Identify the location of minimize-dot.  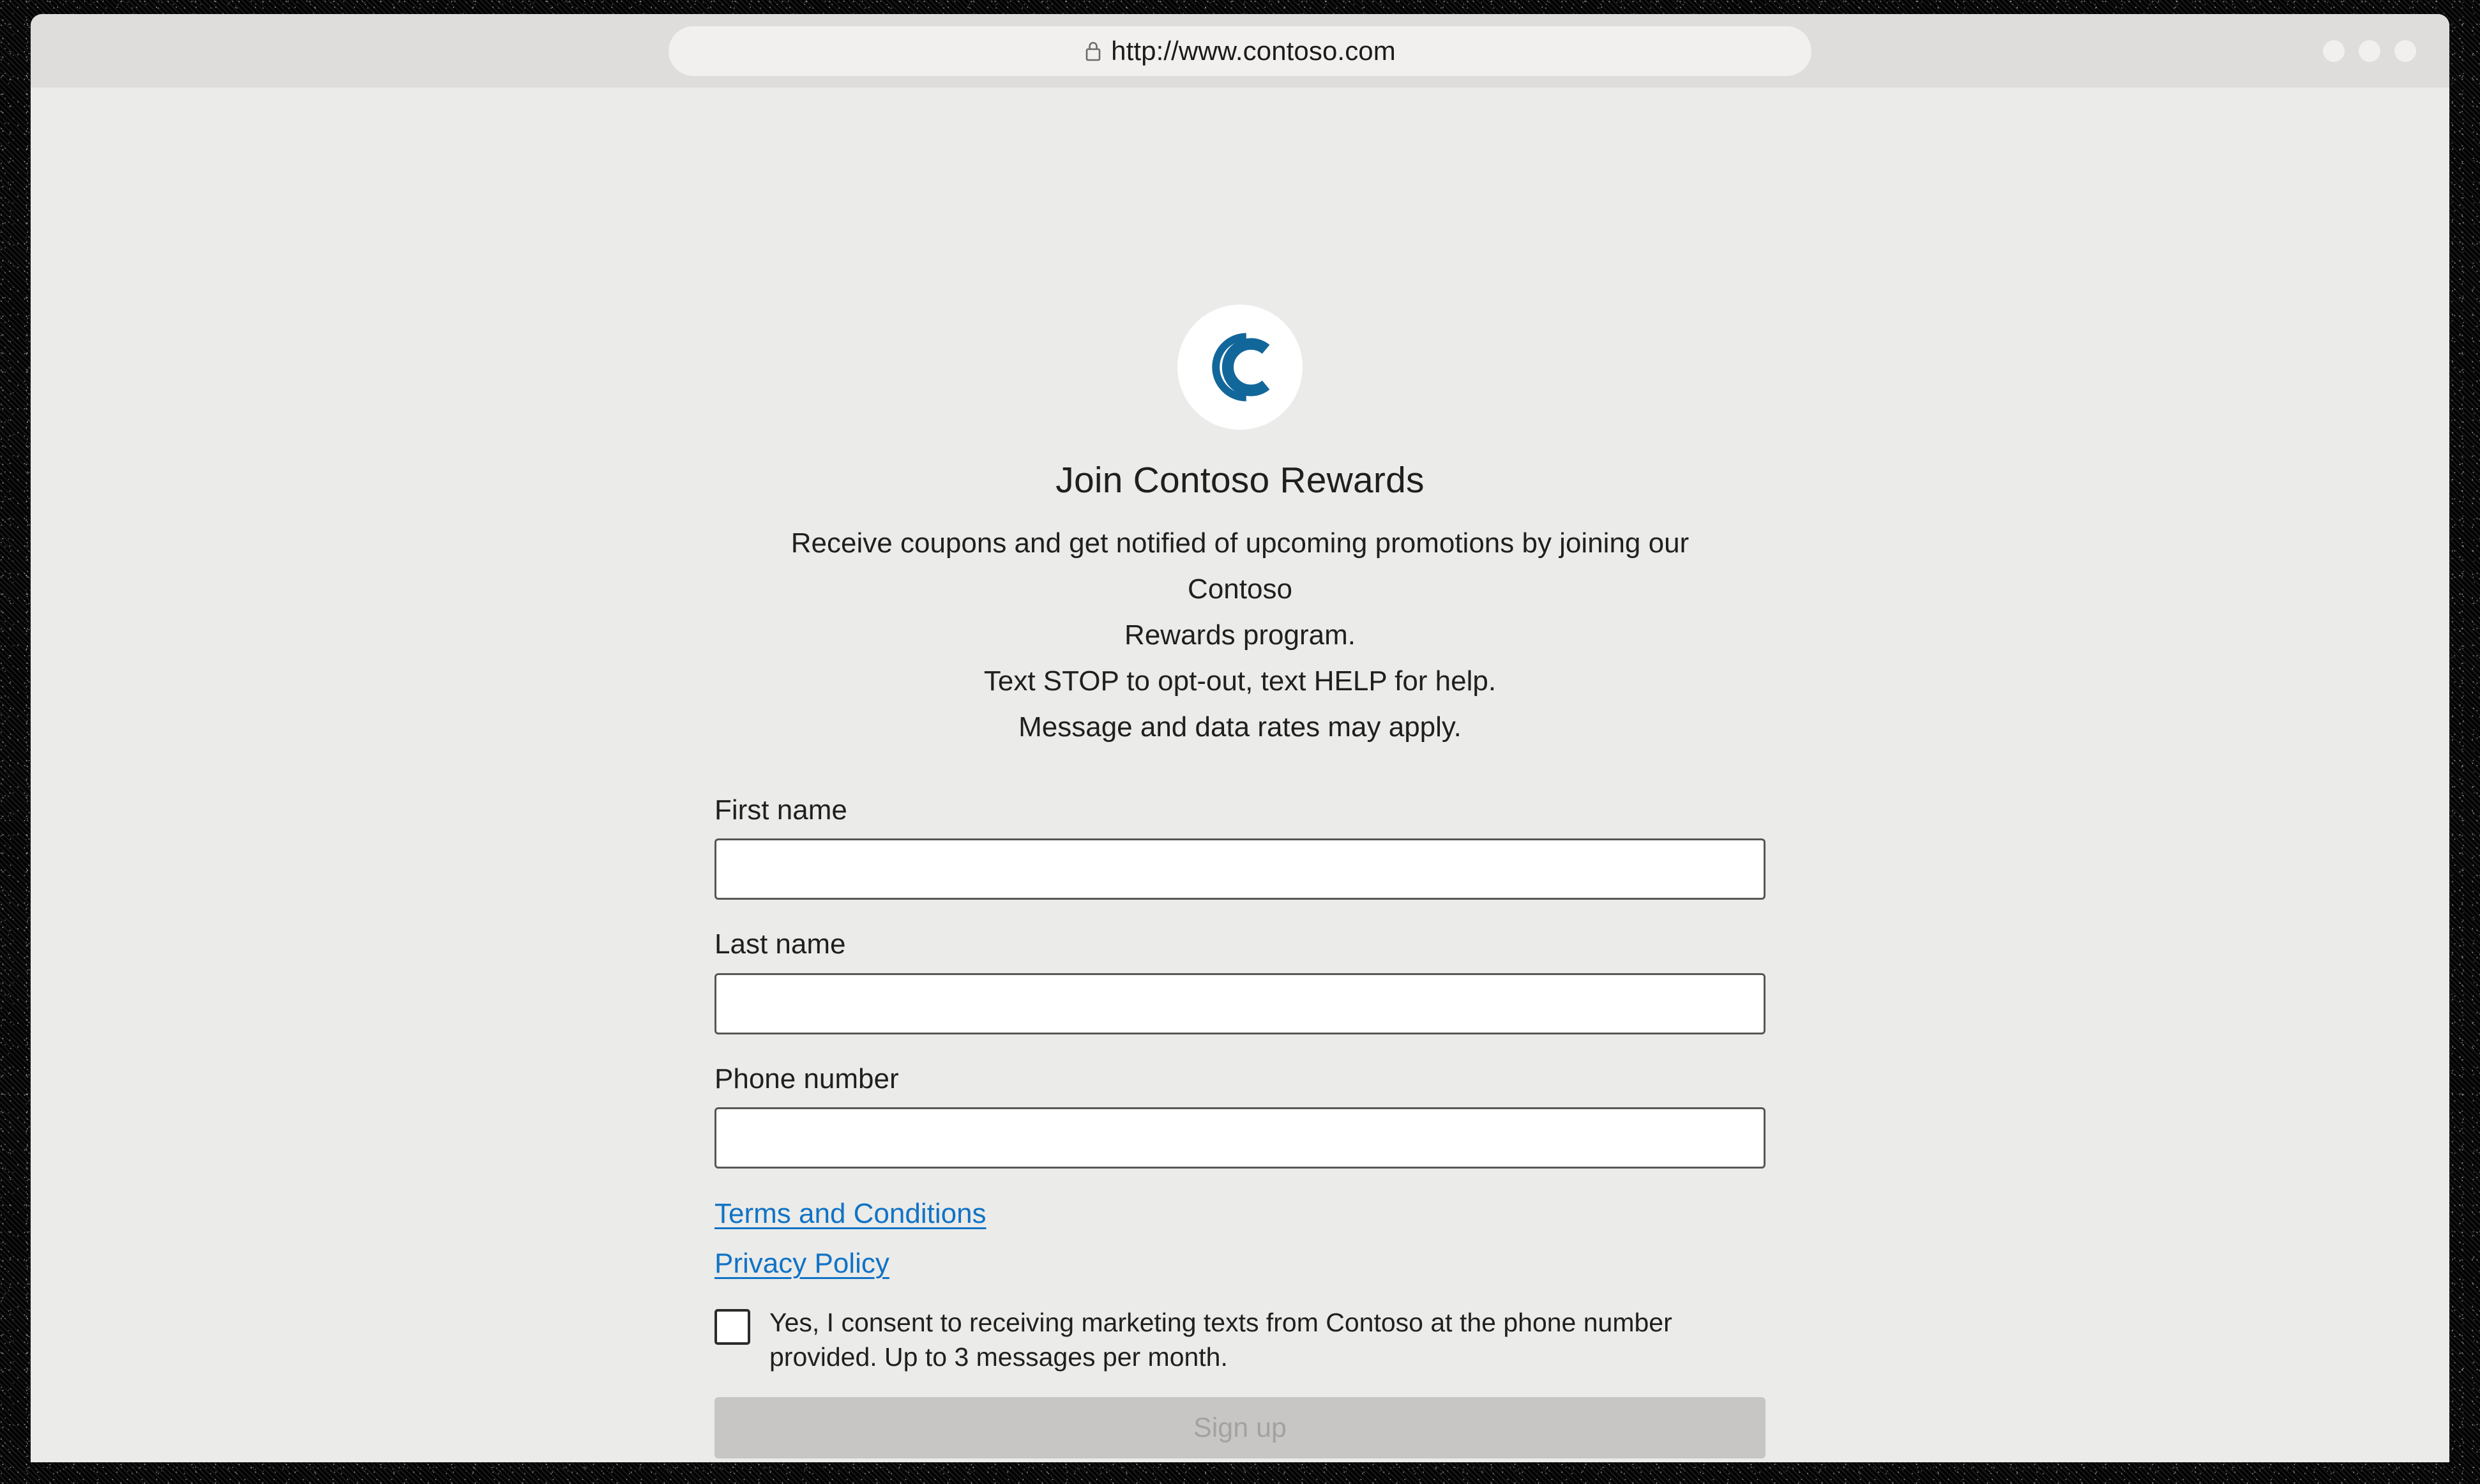
(2334, 51).